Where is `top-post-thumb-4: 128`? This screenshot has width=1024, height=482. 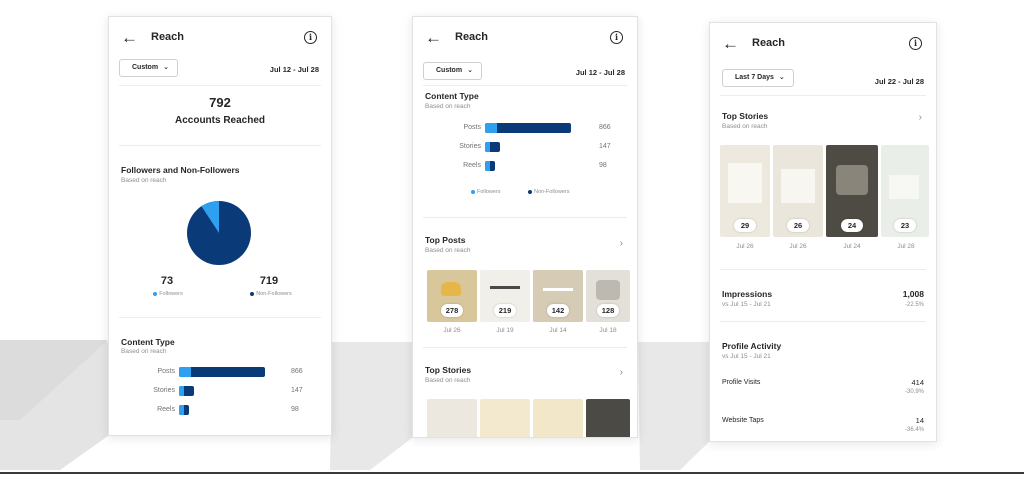 top-post-thumb-4: 128 is located at coordinates (608, 296).